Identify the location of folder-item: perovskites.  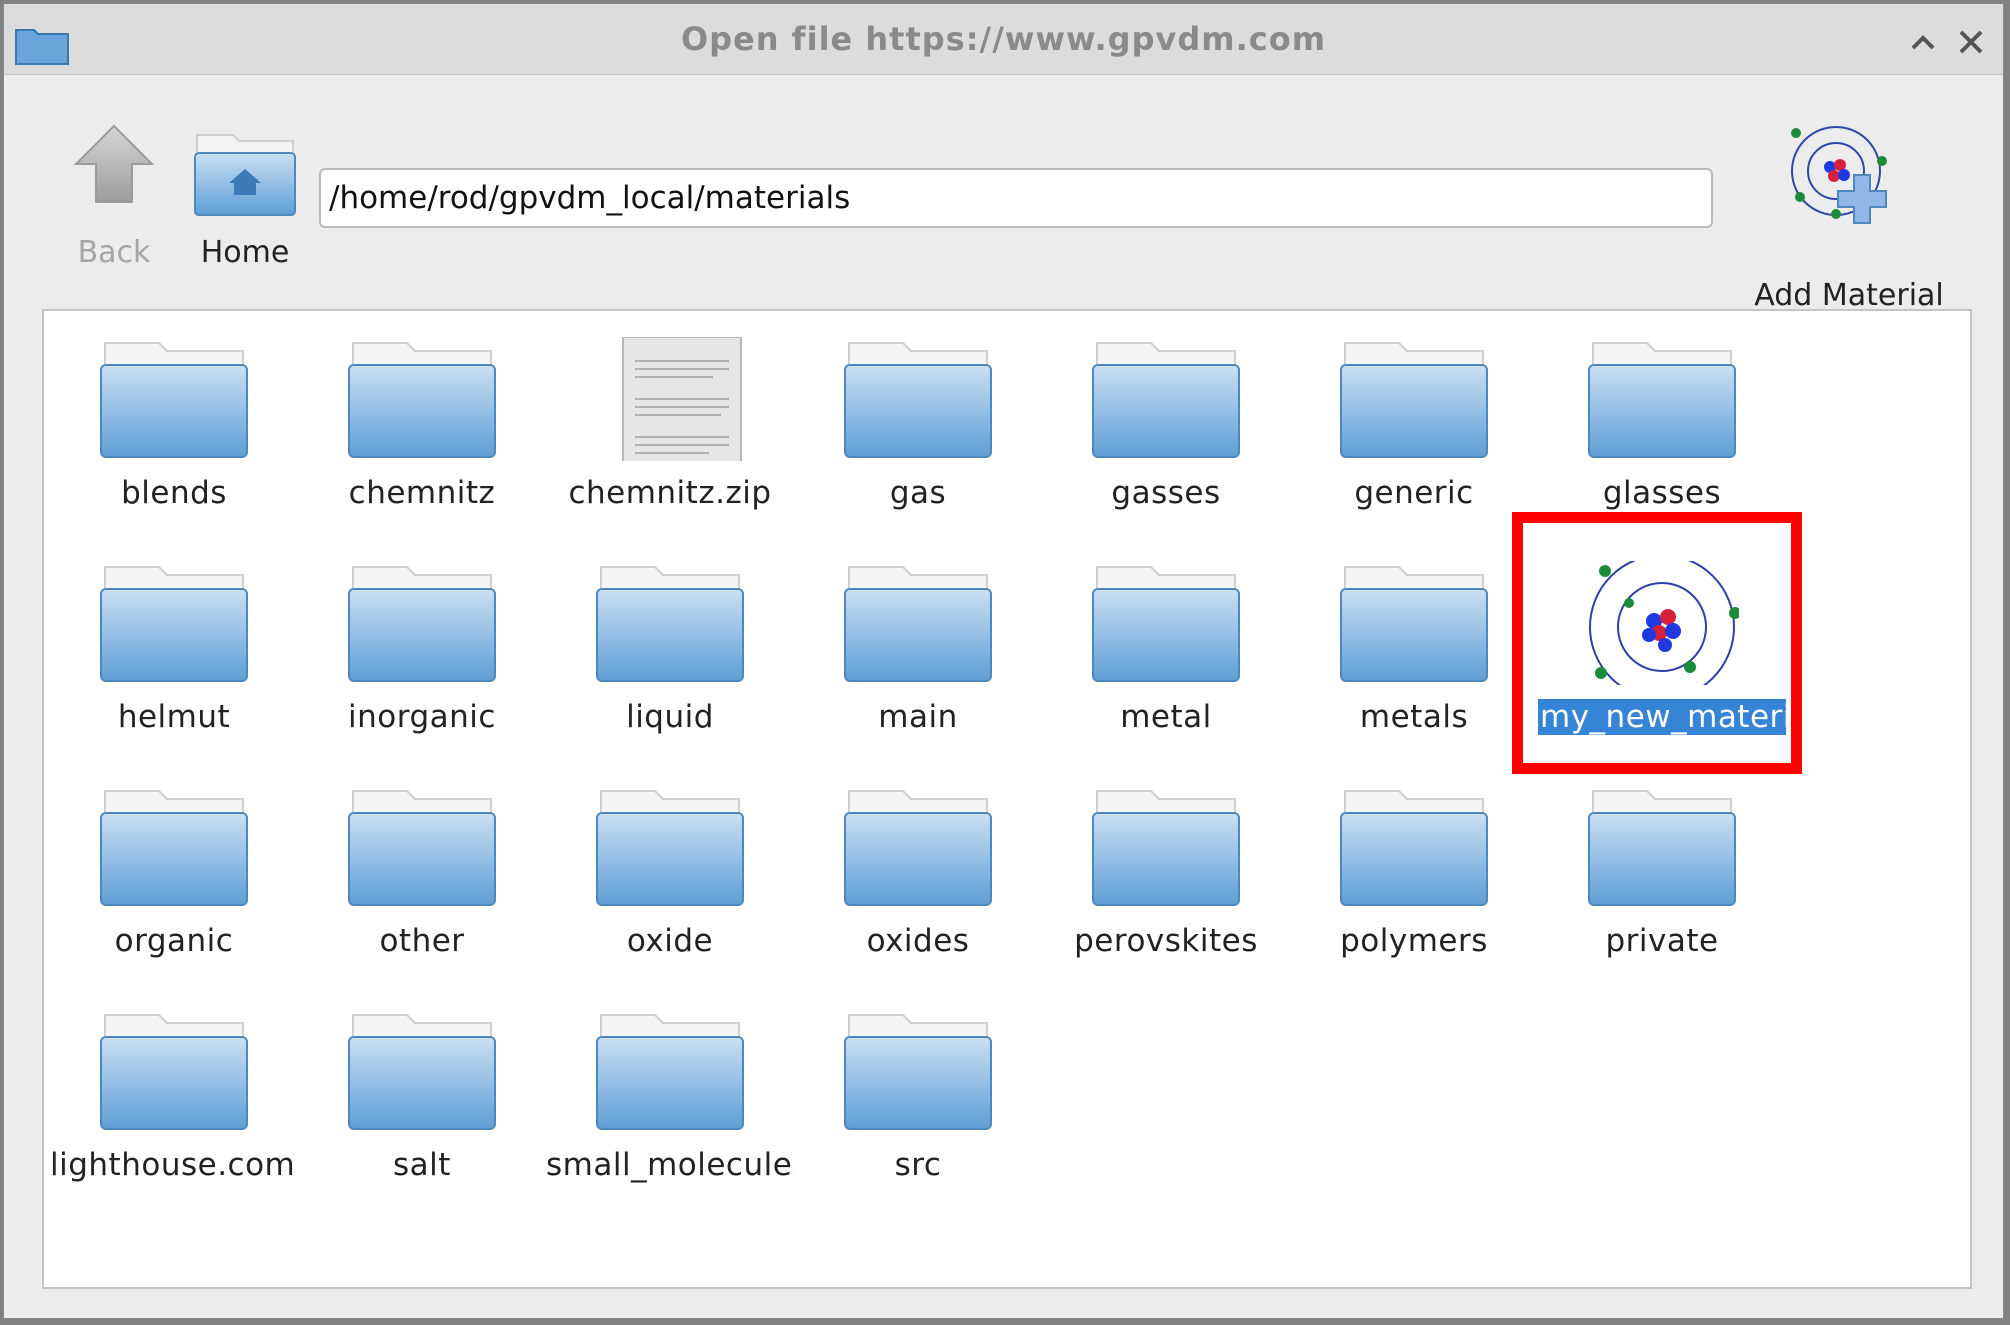
(1166, 872).